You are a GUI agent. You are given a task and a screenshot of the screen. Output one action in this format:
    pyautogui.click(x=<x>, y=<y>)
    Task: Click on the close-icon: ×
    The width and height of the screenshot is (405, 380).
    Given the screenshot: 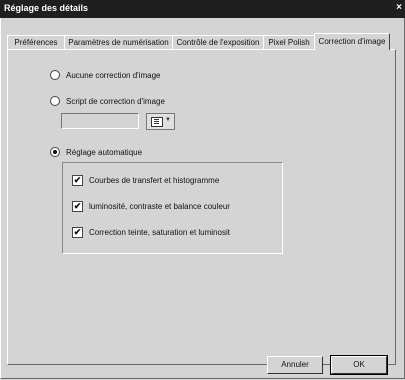 What is the action you would take?
    pyautogui.click(x=399, y=7)
    